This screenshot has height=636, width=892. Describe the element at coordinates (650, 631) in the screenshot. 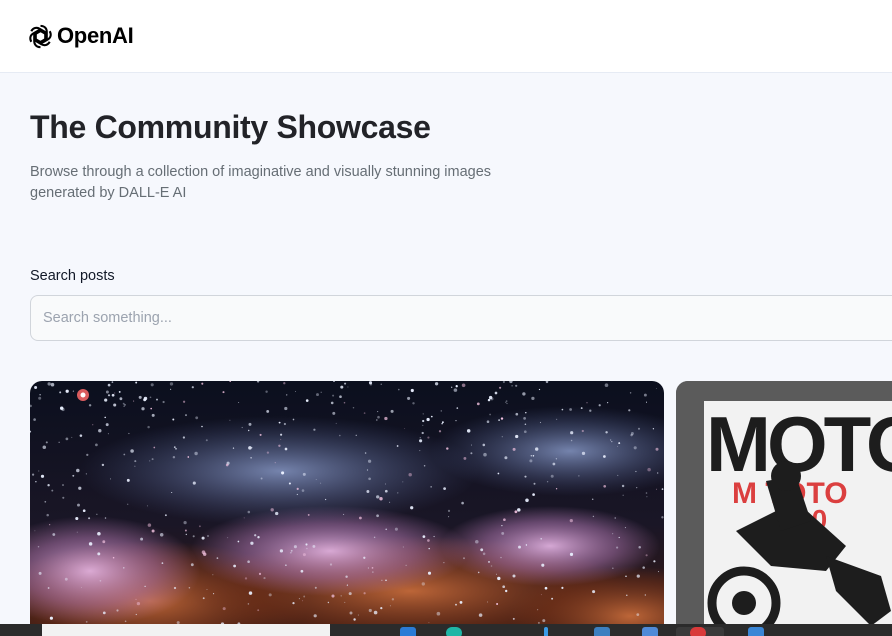

I see `vscode-icon` at that location.